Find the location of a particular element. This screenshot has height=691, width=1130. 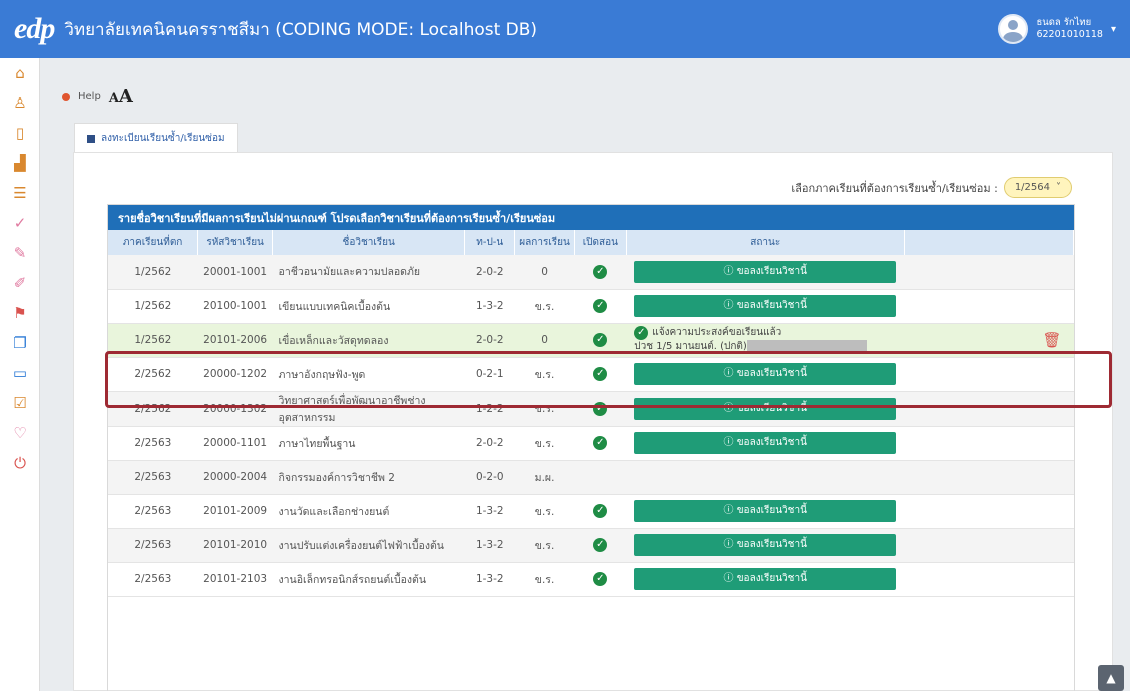

tab-repeat-registration: ลงทะเบียนเรียนซ้ำ/เรียนซ่อม is located at coordinates (156, 138).